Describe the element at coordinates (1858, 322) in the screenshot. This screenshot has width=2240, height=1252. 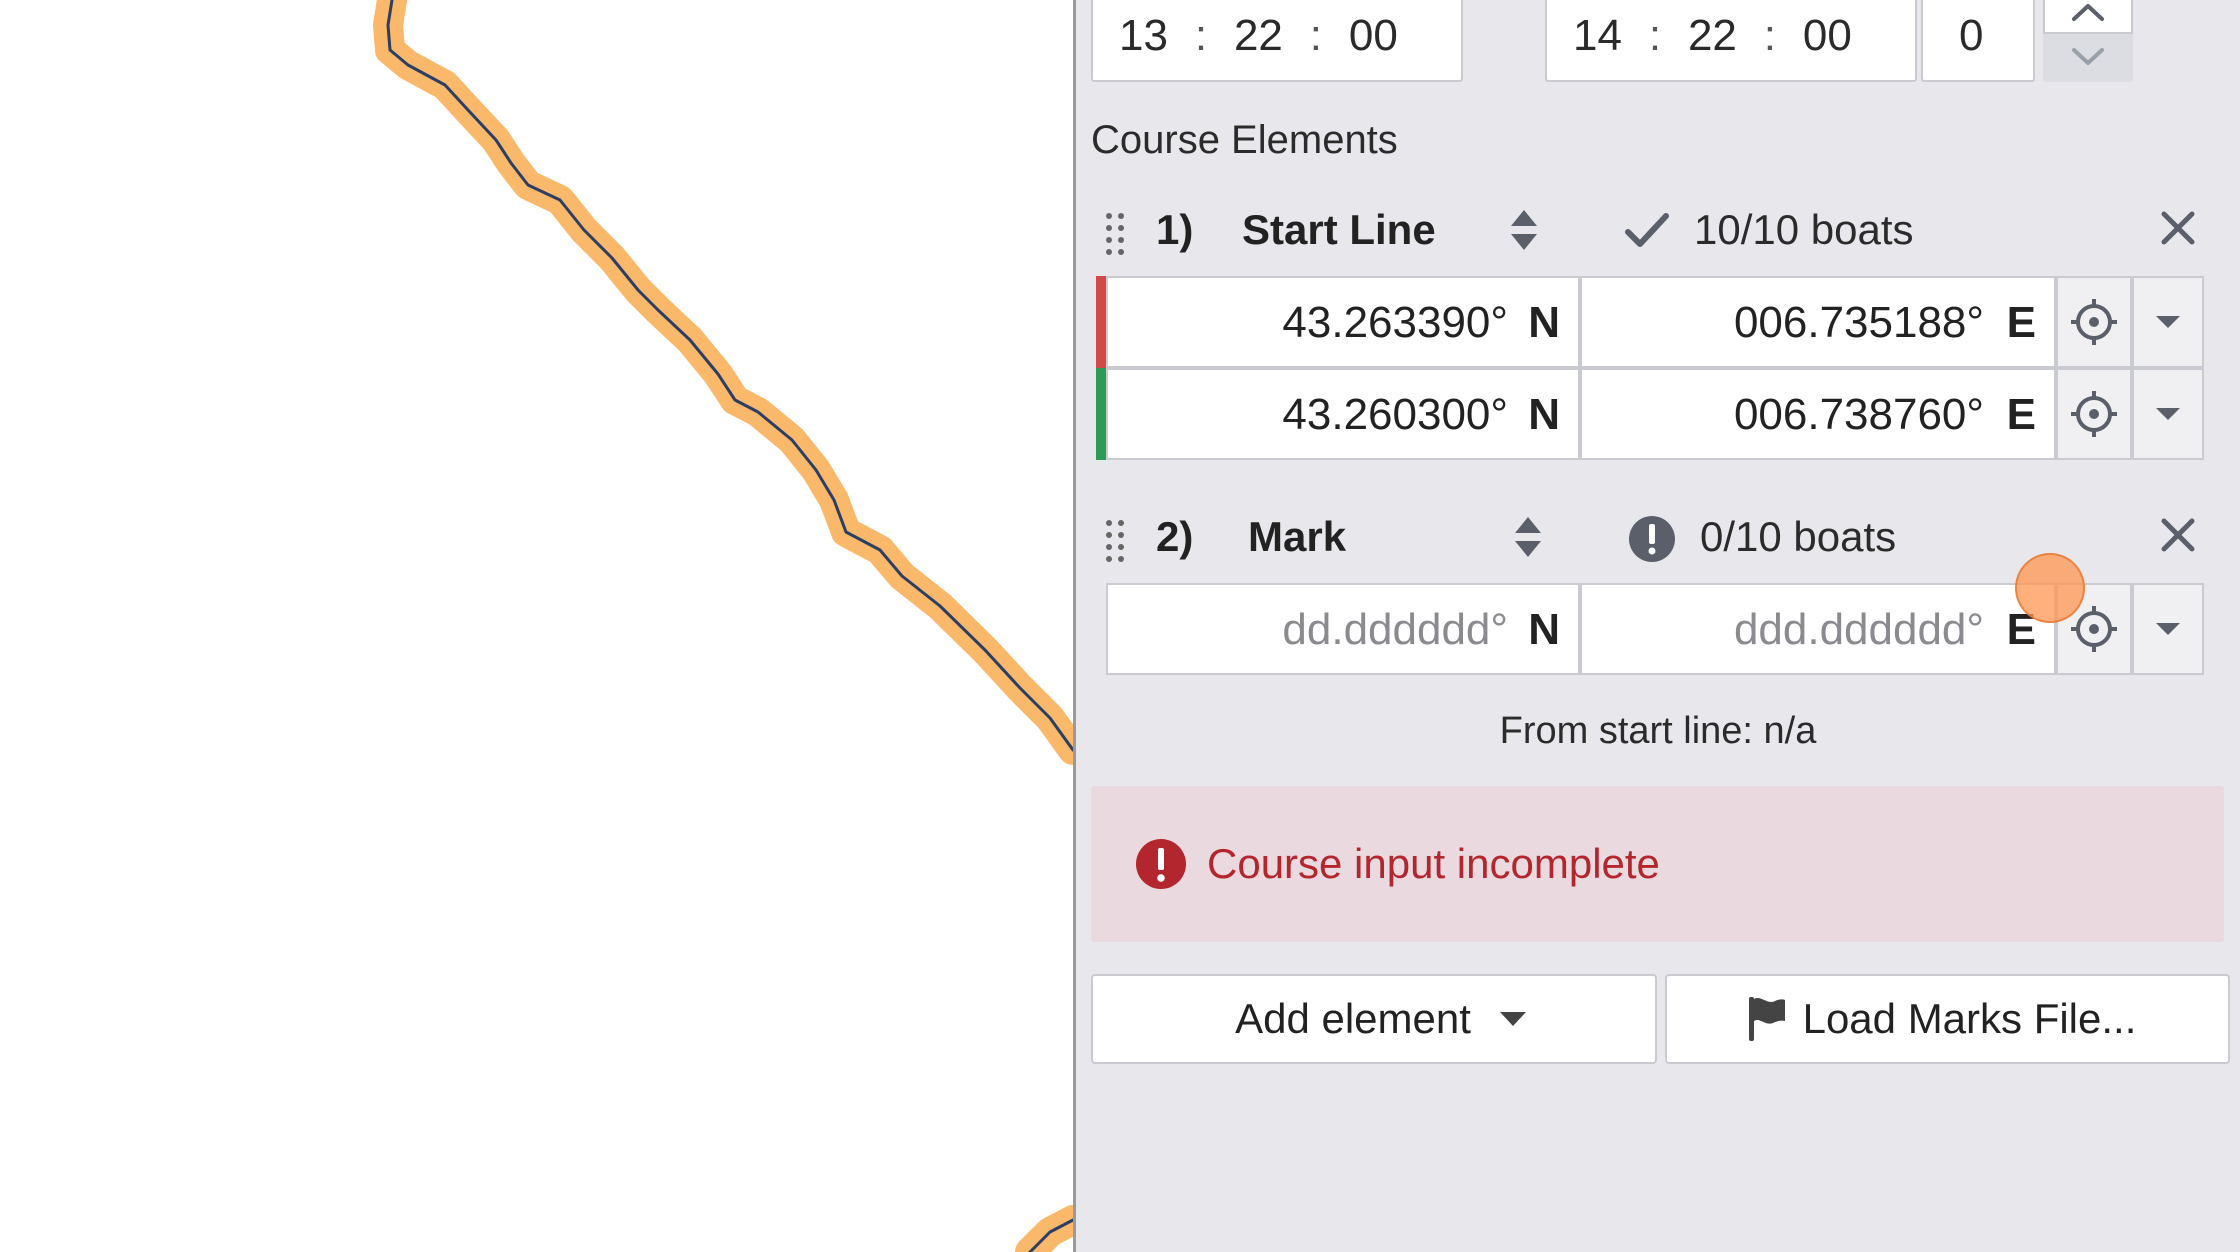
I see `longitude-value: 006.735188°` at that location.